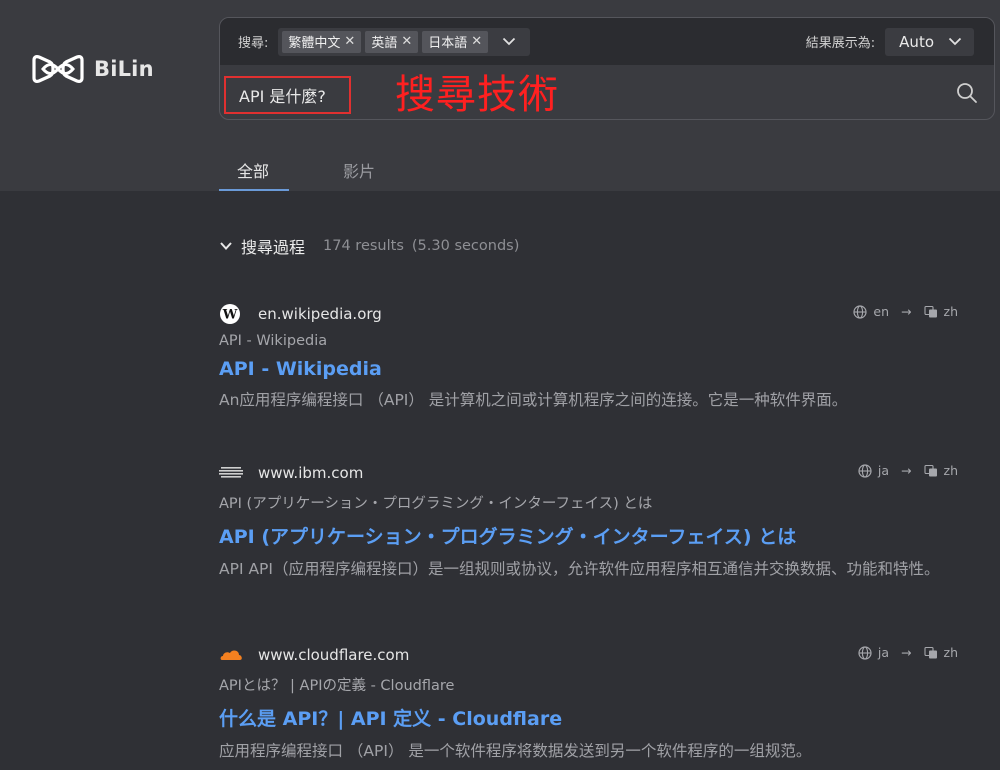 The height and width of the screenshot is (770, 1000). Describe the element at coordinates (273, 247) in the screenshot. I see `search-process-title: 搜尋過程` at that location.